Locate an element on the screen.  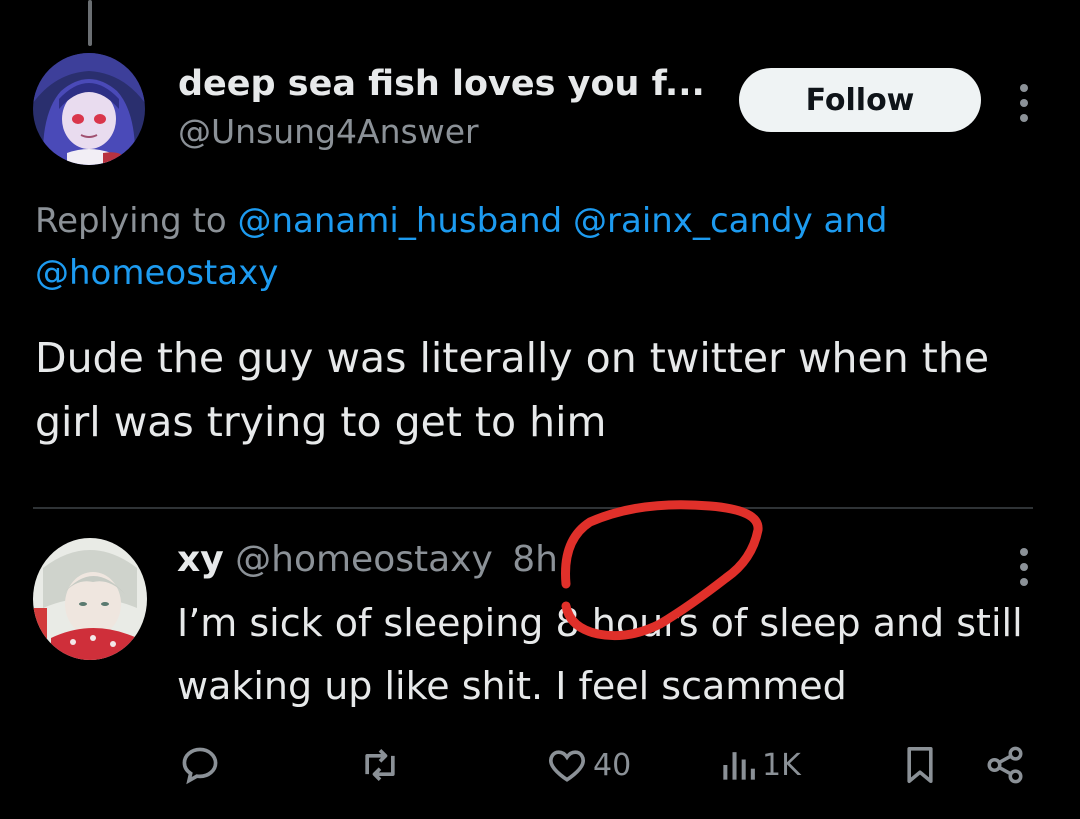
quoted-handle: @homeostaxy is located at coordinates (364, 559).